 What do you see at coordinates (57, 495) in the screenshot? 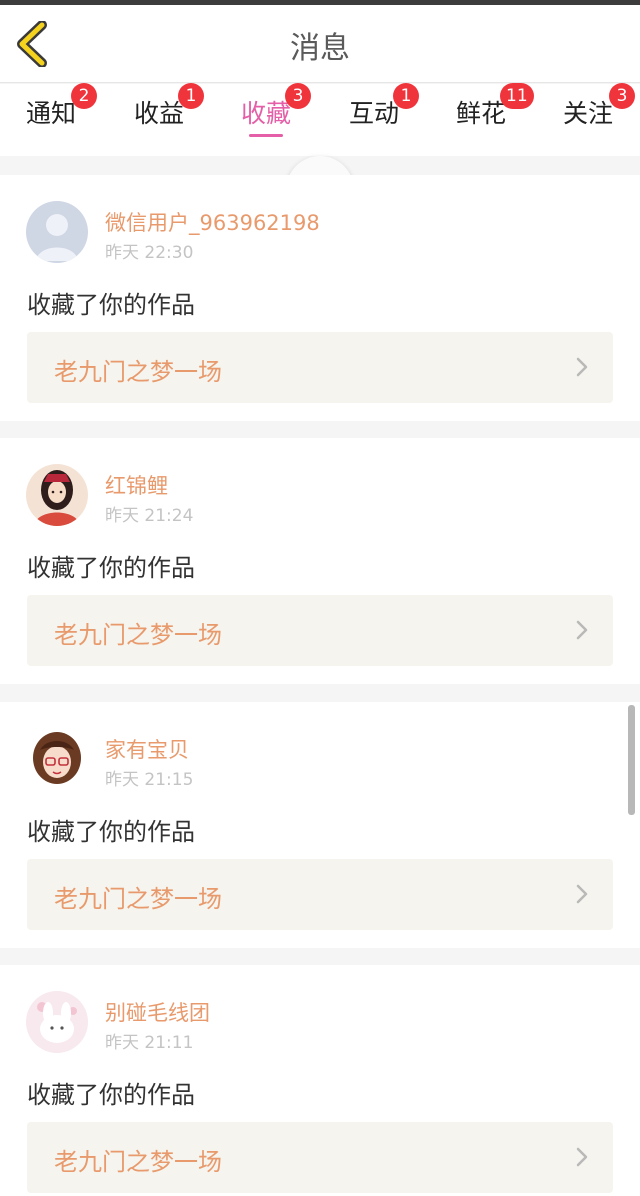
I see `girl-avatar-icon` at bounding box center [57, 495].